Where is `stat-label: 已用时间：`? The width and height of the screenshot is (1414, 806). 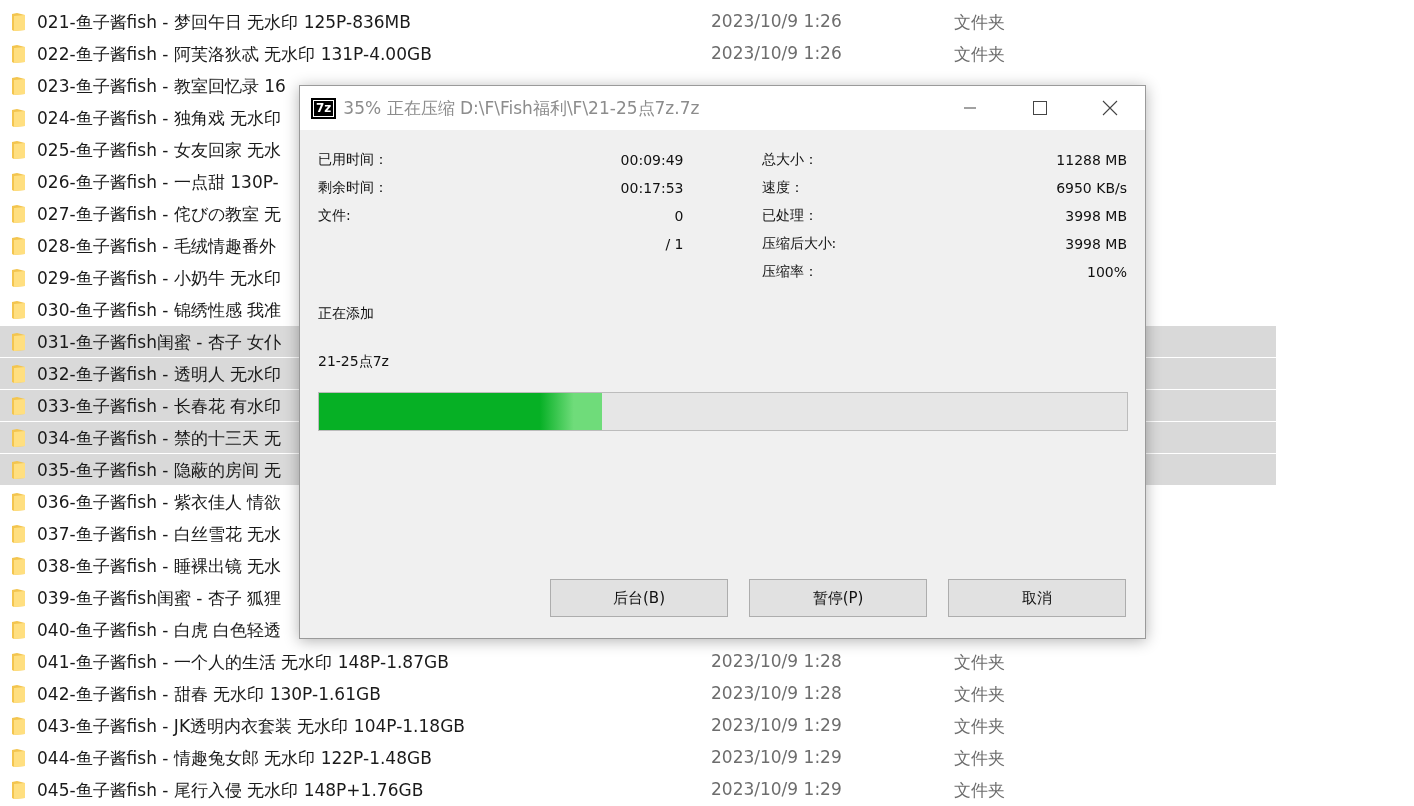
stat-label: 已用时间： is located at coordinates (353, 160).